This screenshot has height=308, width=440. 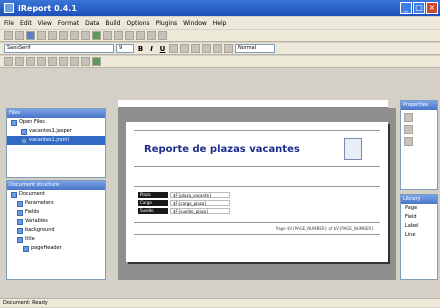 I want to click on copy-icon, so click(x=52, y=35).